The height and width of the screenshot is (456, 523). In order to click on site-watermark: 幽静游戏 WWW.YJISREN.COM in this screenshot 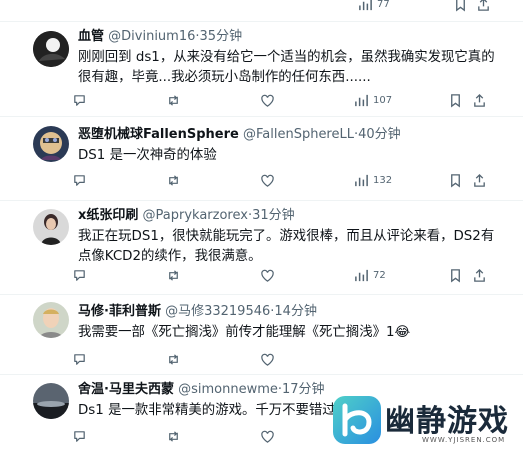, I will do `click(422, 422)`.